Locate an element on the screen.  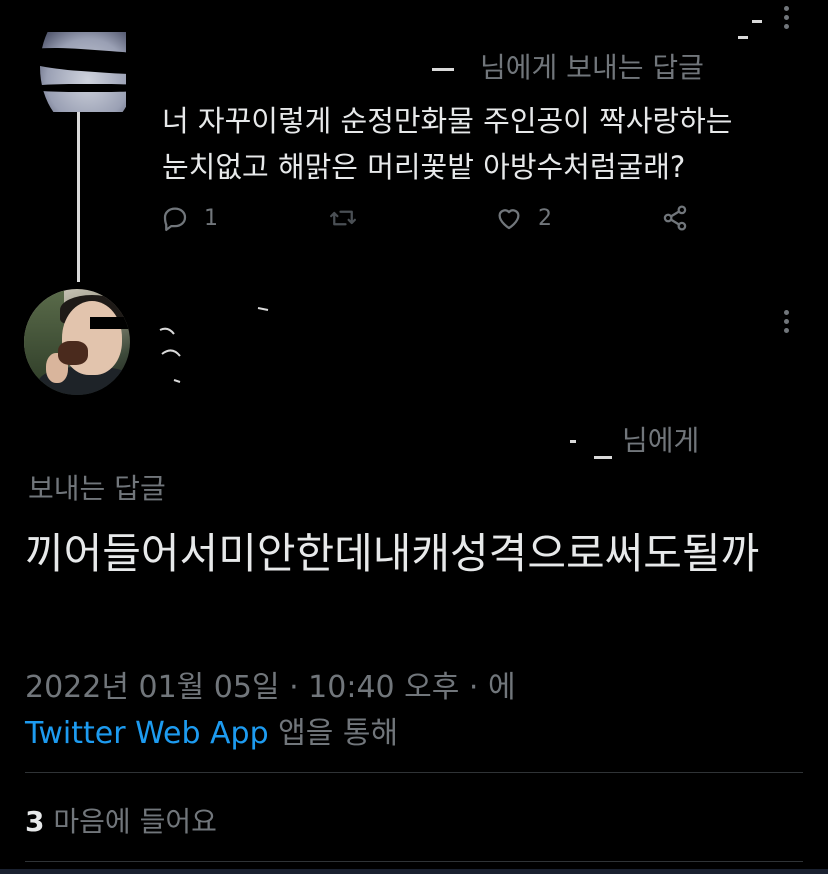
share-button is located at coordinates (675, 218).